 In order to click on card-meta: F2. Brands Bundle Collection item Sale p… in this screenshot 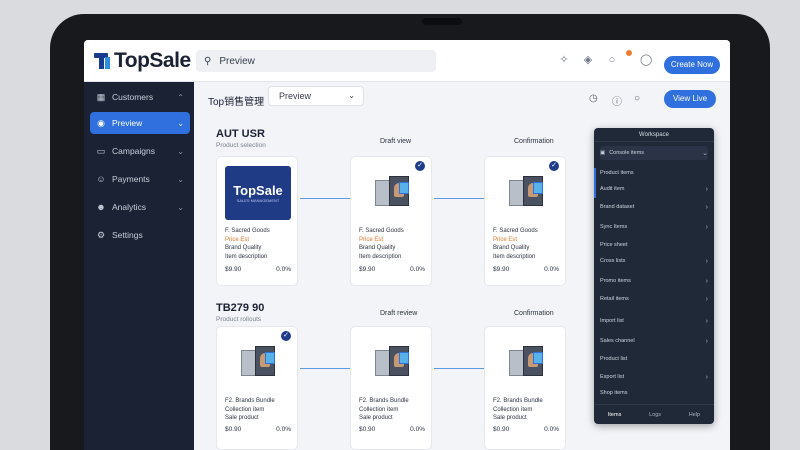, I will do `click(393, 410)`.